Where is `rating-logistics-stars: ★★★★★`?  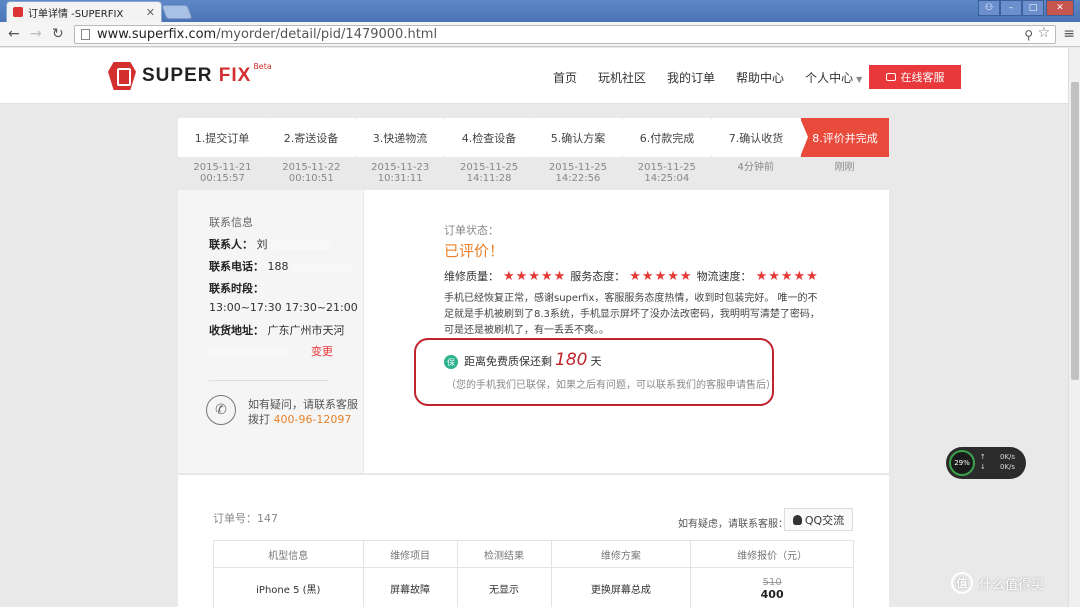
rating-logistics-stars: ★★★★★ is located at coordinates (787, 276).